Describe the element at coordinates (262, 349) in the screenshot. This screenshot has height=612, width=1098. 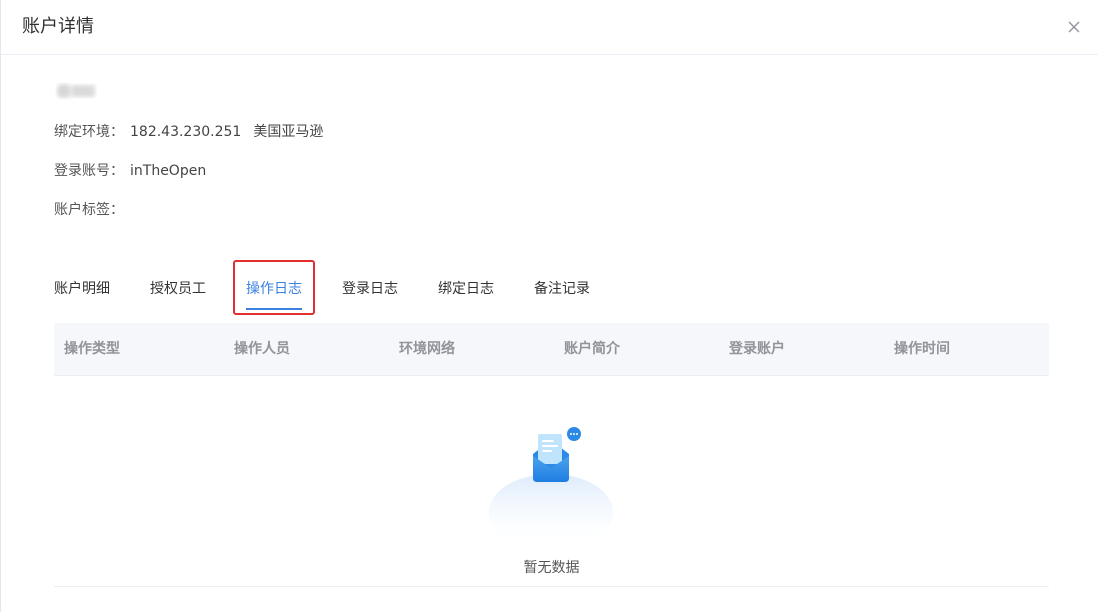
I see `column-operator: 操作人员` at that location.